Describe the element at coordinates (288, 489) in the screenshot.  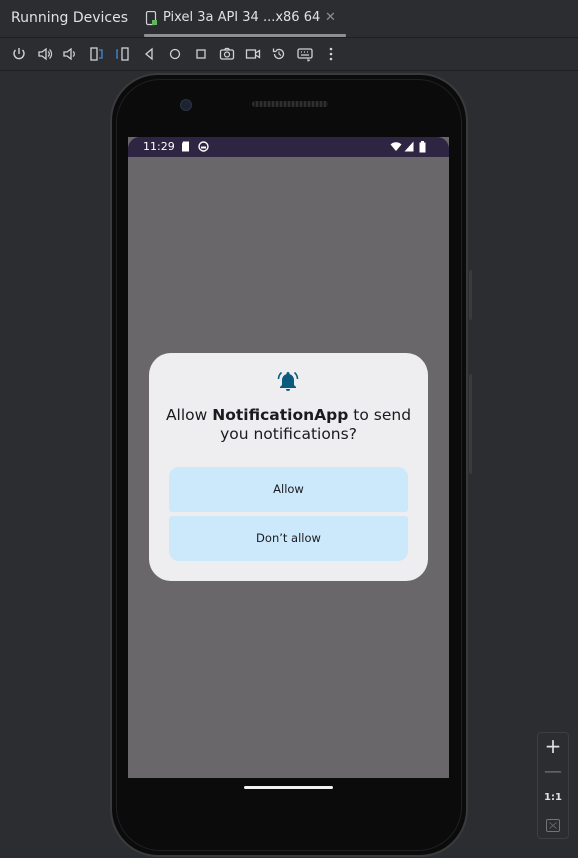
I see `allow-button: Allow` at that location.